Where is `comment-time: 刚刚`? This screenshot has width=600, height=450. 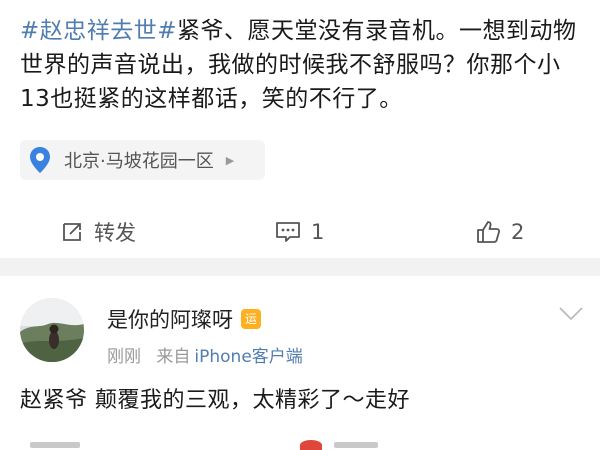
comment-time: 刚刚 is located at coordinates (124, 357).